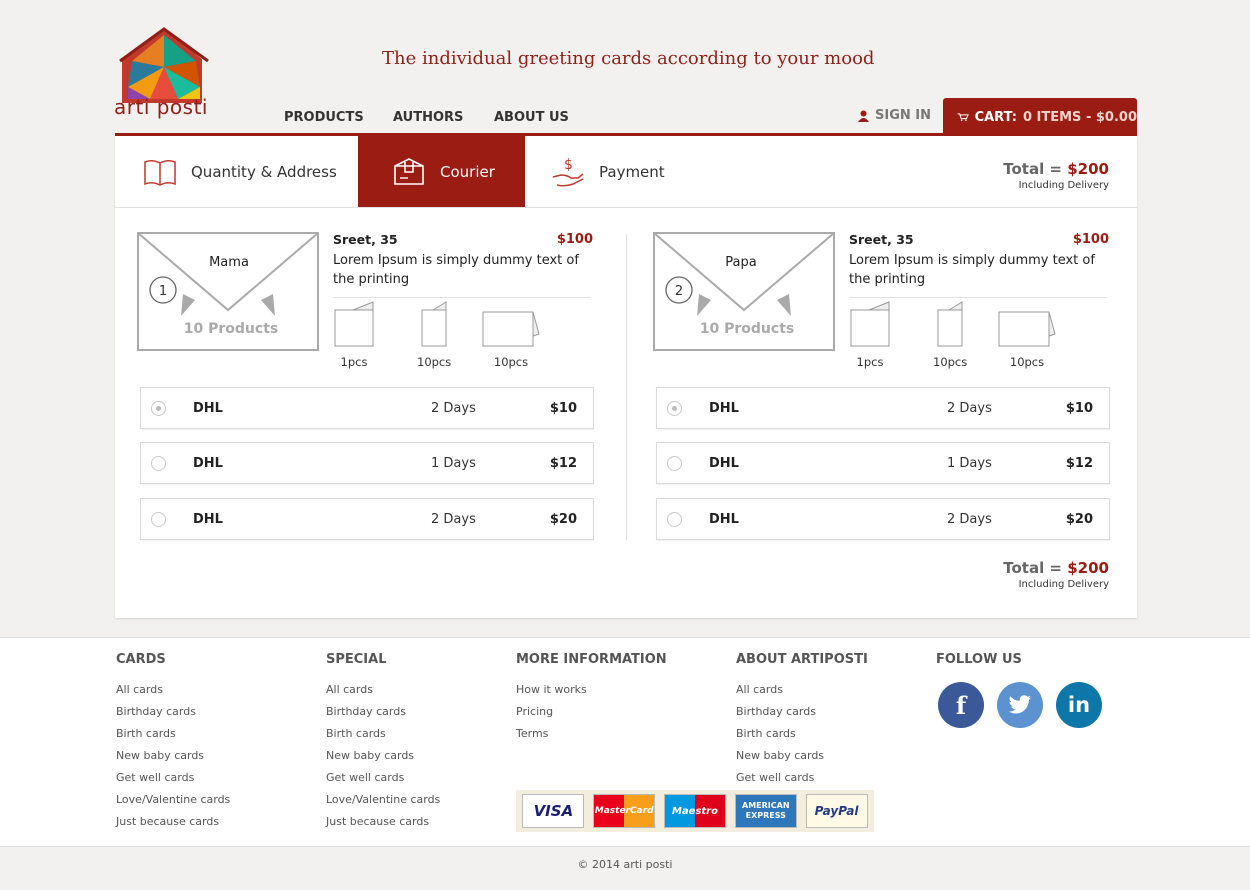 The height and width of the screenshot is (890, 1250). I want to click on step-courier: Courier, so click(441, 171).